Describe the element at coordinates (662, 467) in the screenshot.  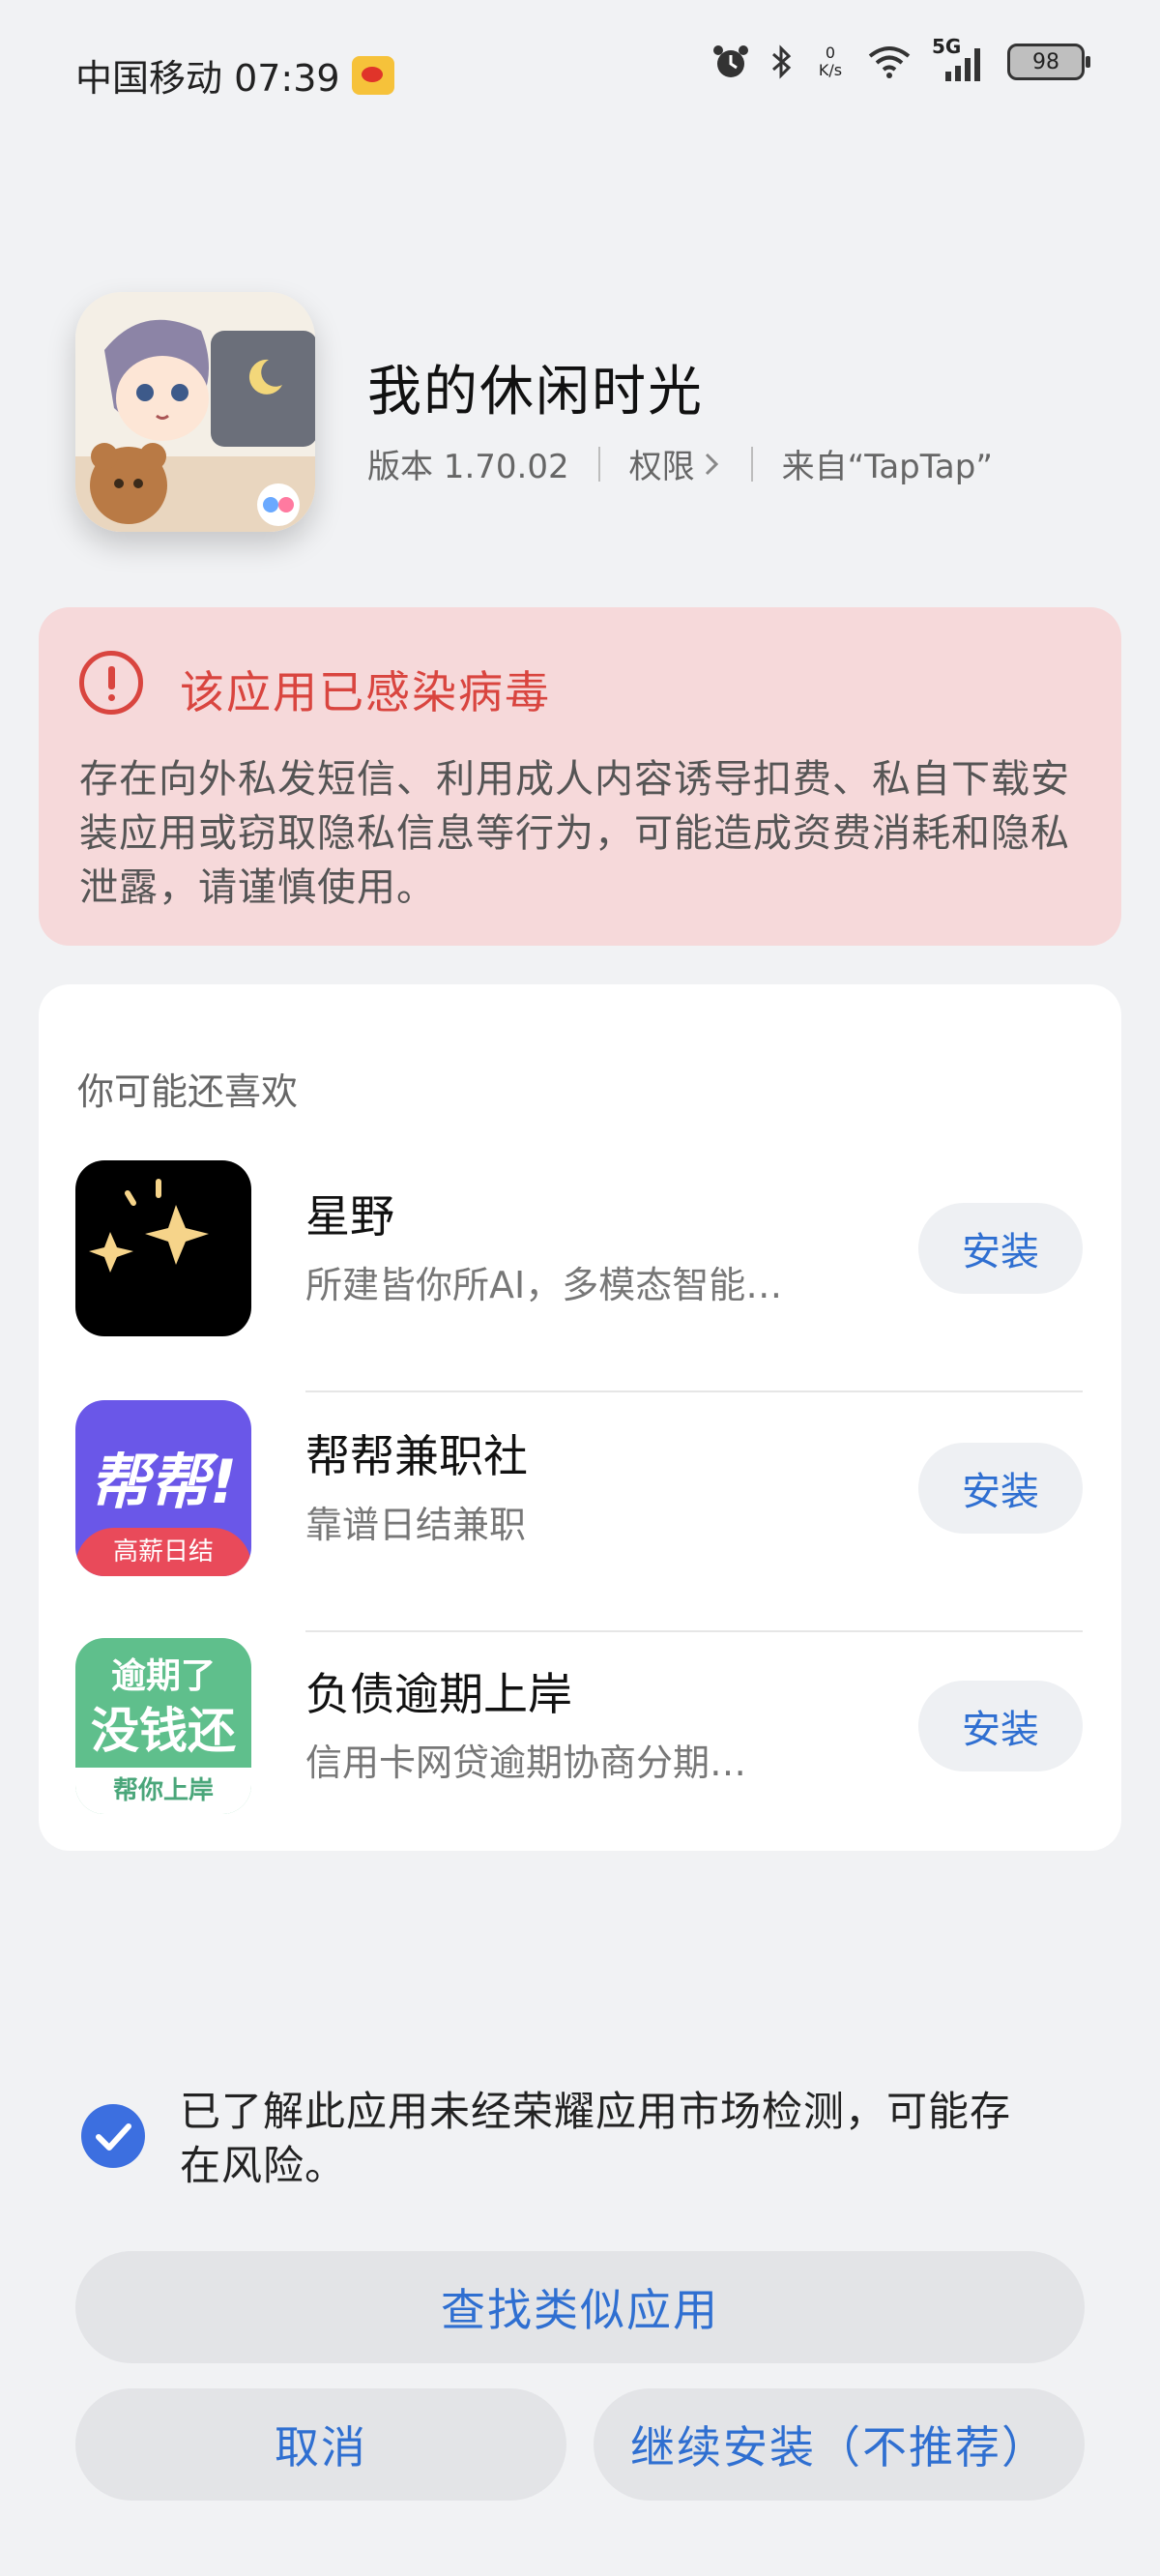
I see `permission-label: 权限` at that location.